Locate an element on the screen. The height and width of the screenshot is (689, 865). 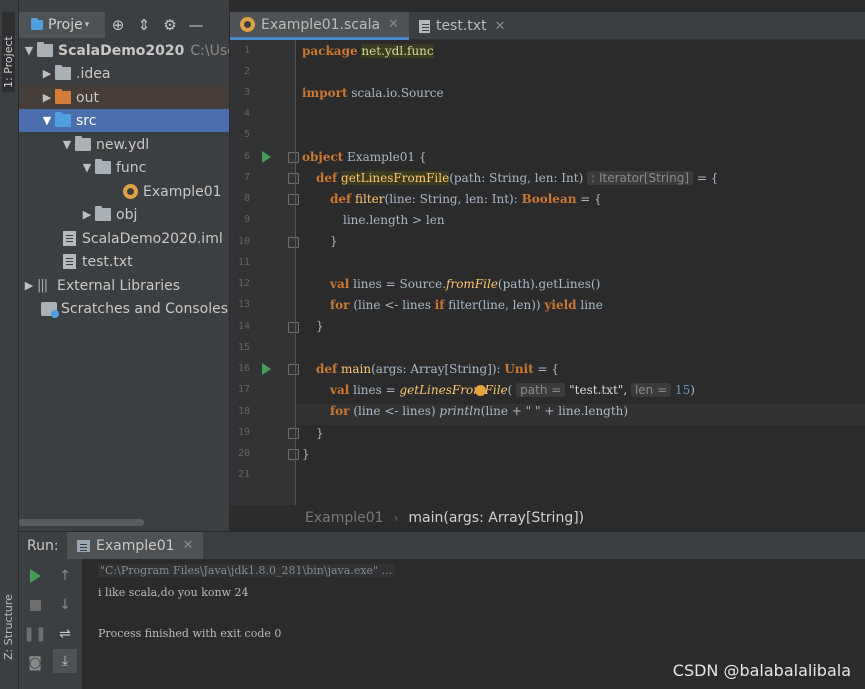
gutter-separator is located at coordinates (295, 272).